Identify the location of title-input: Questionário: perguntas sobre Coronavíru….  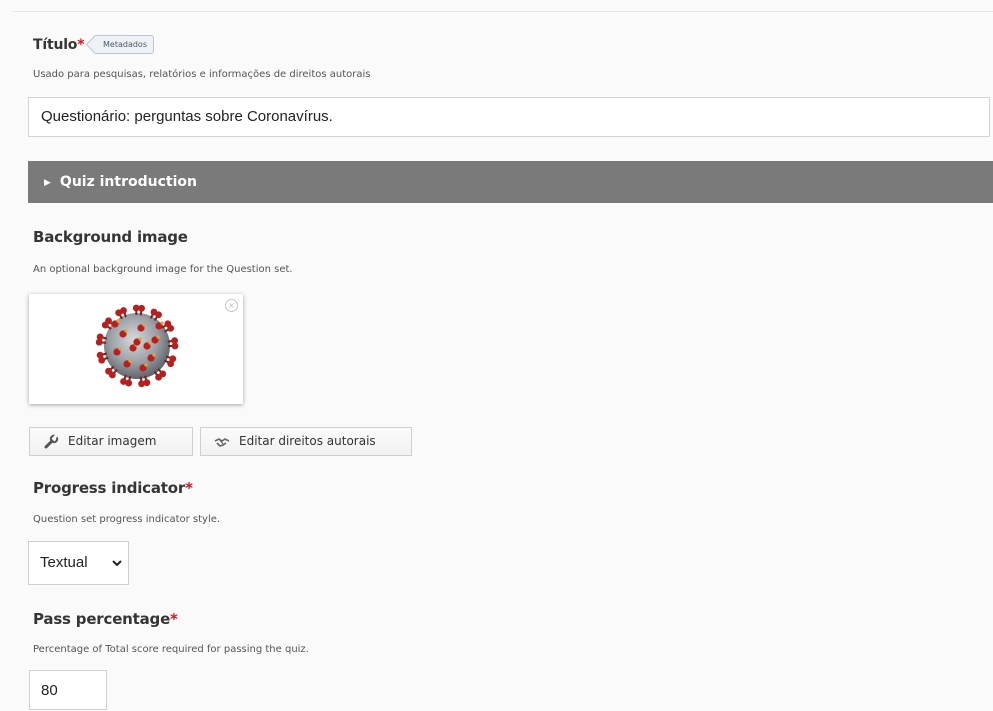
(509, 117).